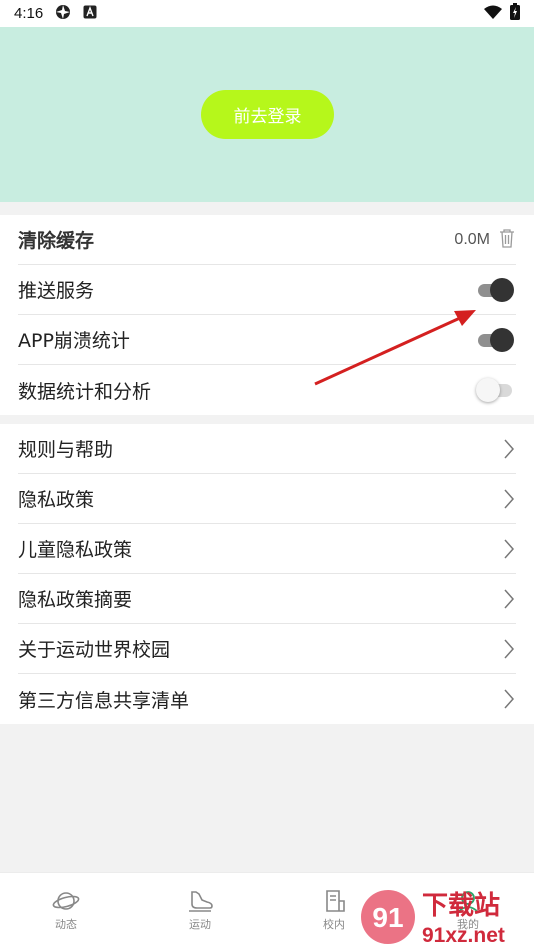 The width and height of the screenshot is (534, 950). Describe the element at coordinates (267, 449) in the screenshot. I see `link-rules-help: 规则与帮助` at that location.